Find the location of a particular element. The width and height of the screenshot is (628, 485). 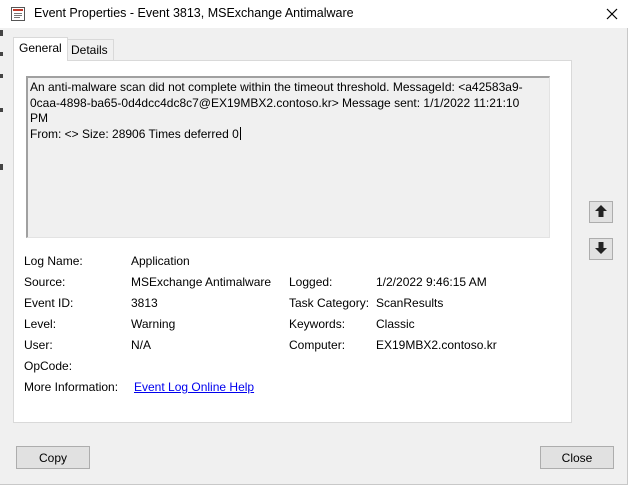

arrow-up-icon is located at coordinates (601, 212).